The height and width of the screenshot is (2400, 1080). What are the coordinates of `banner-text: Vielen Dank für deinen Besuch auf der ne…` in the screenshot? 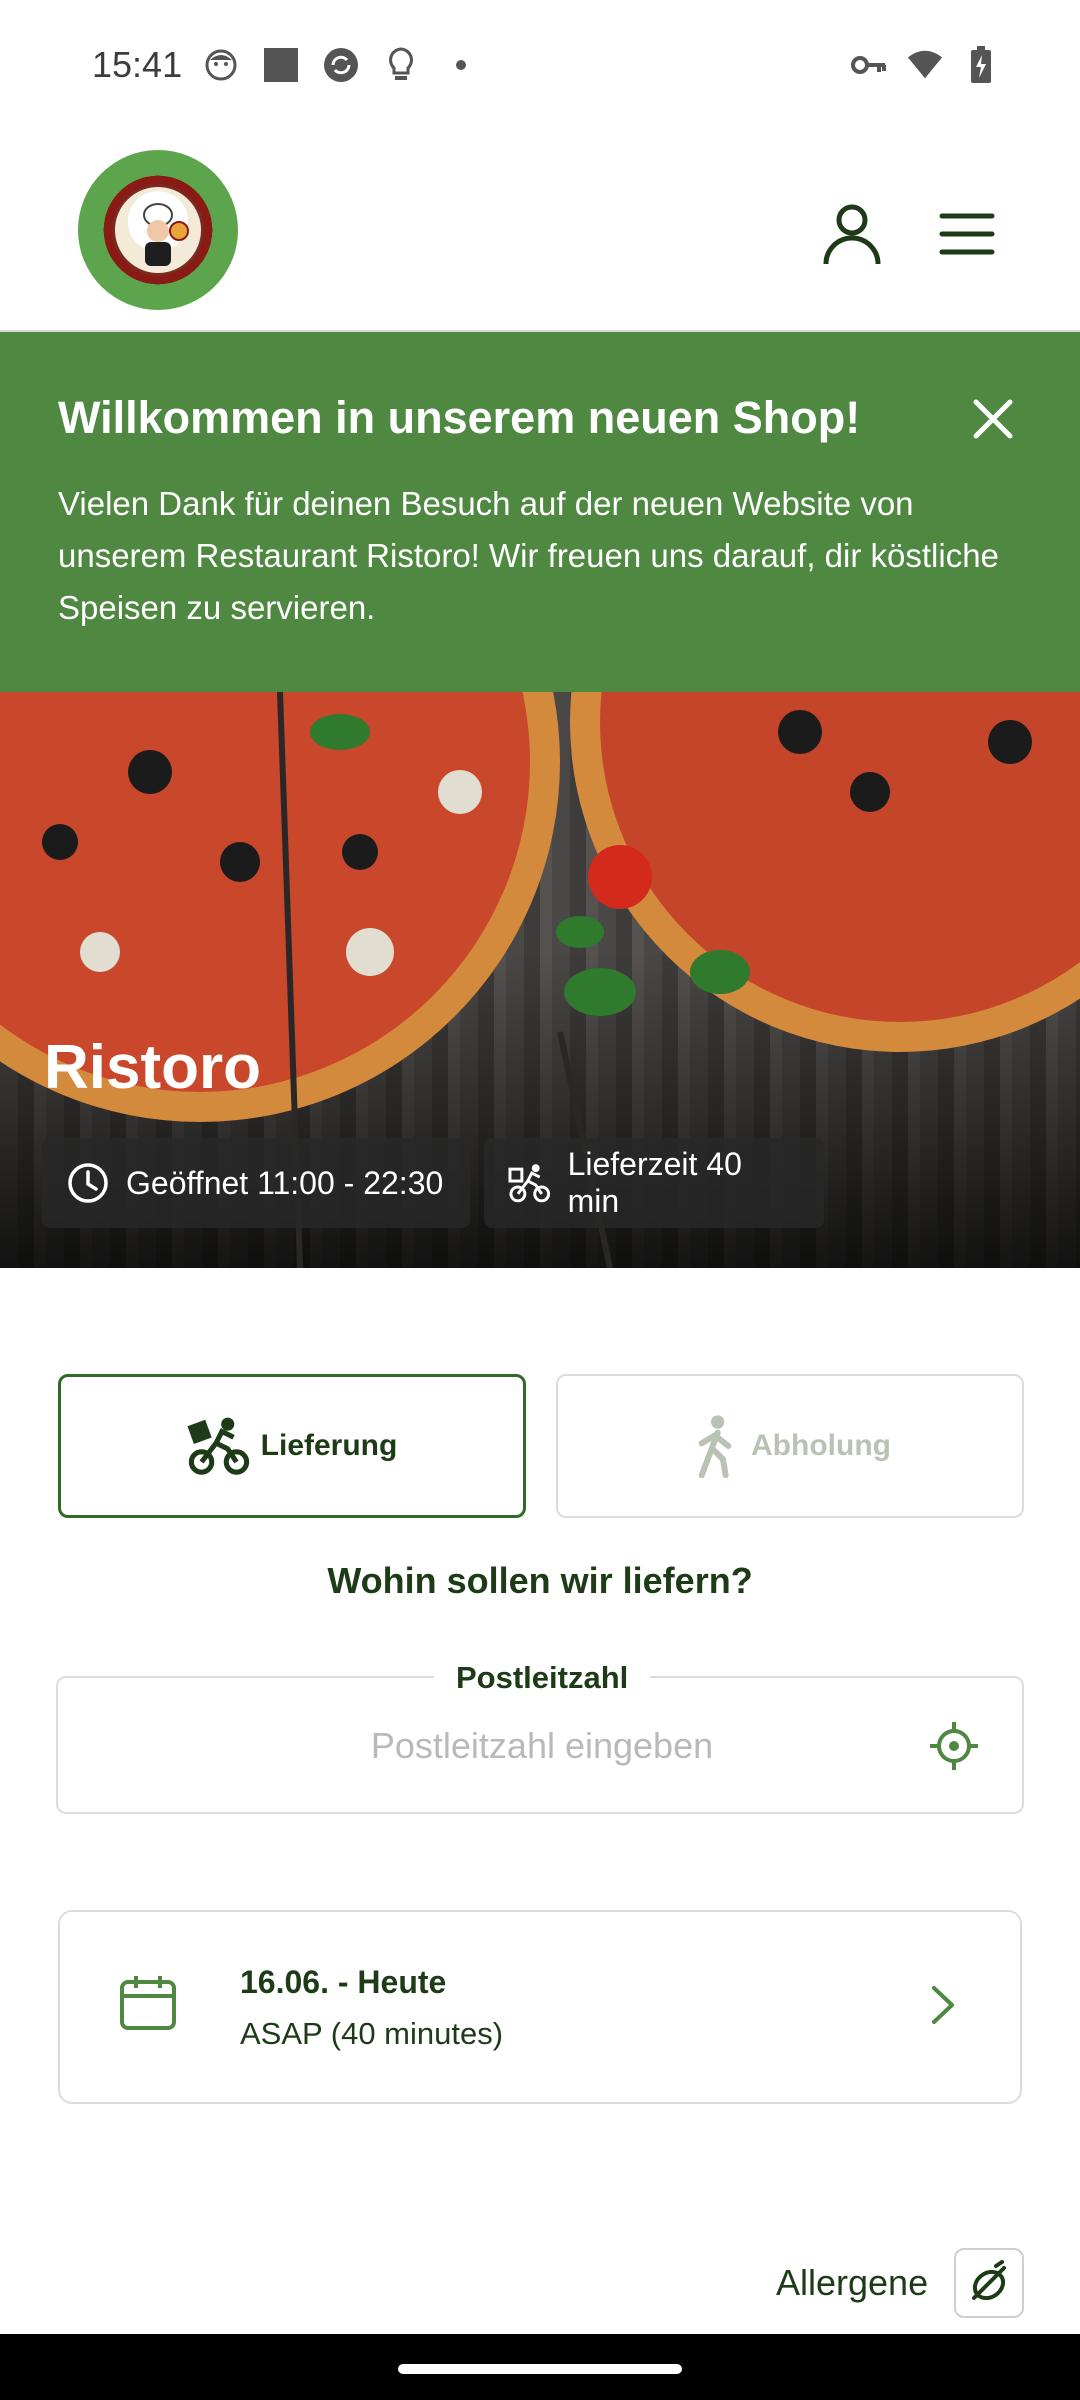 It's located at (528, 555).